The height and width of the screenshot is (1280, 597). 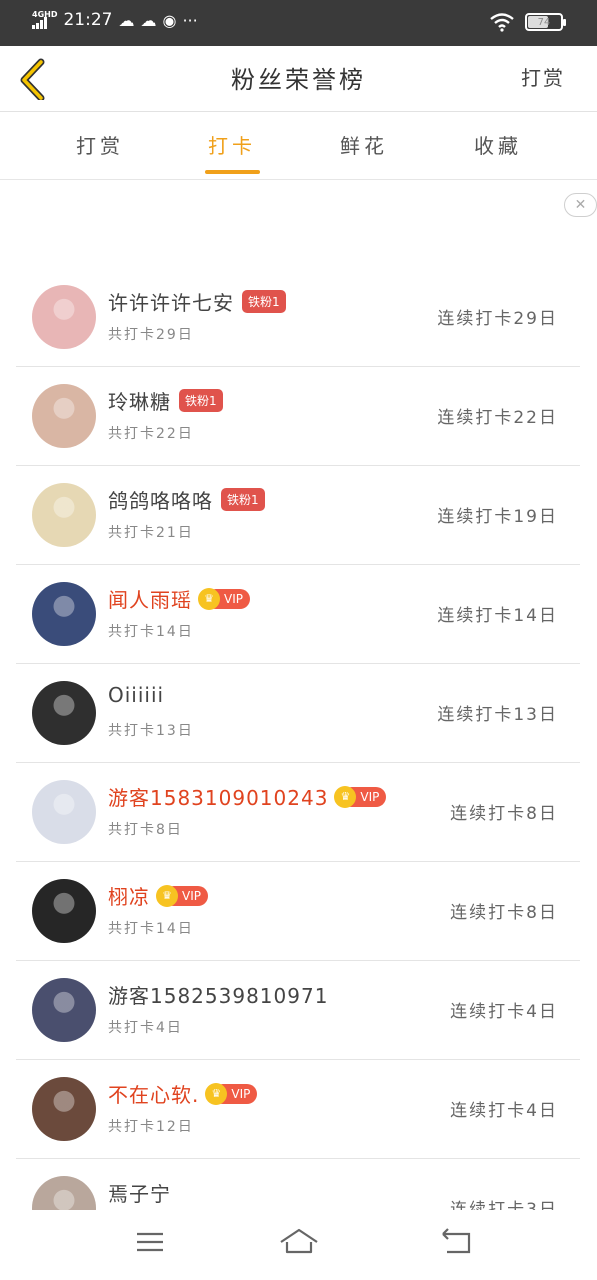 What do you see at coordinates (298, 713) in the screenshot?
I see `list-item: Oiiiiii 共打卡13日 连续打卡13日` at bounding box center [298, 713].